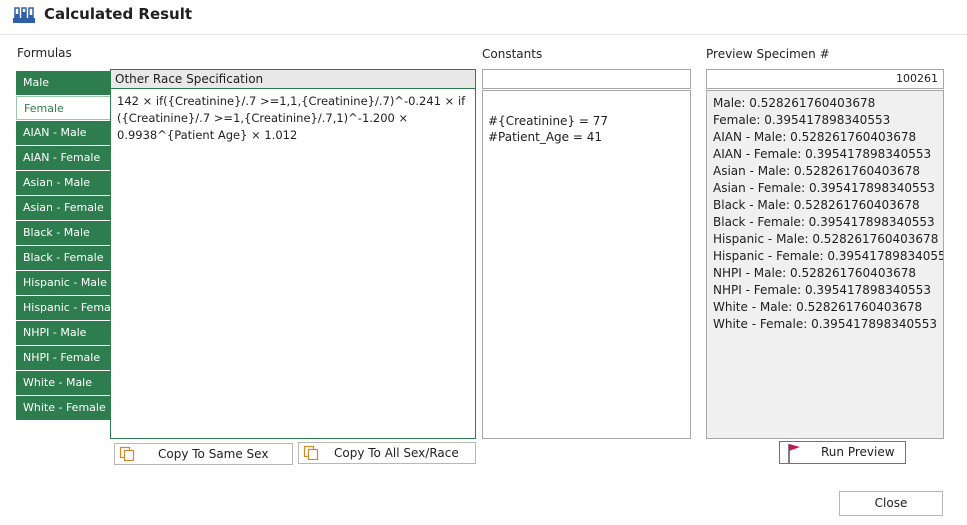 This screenshot has width=967, height=525. What do you see at coordinates (63, 408) in the screenshot?
I see `tab-white-female: White - Female` at bounding box center [63, 408].